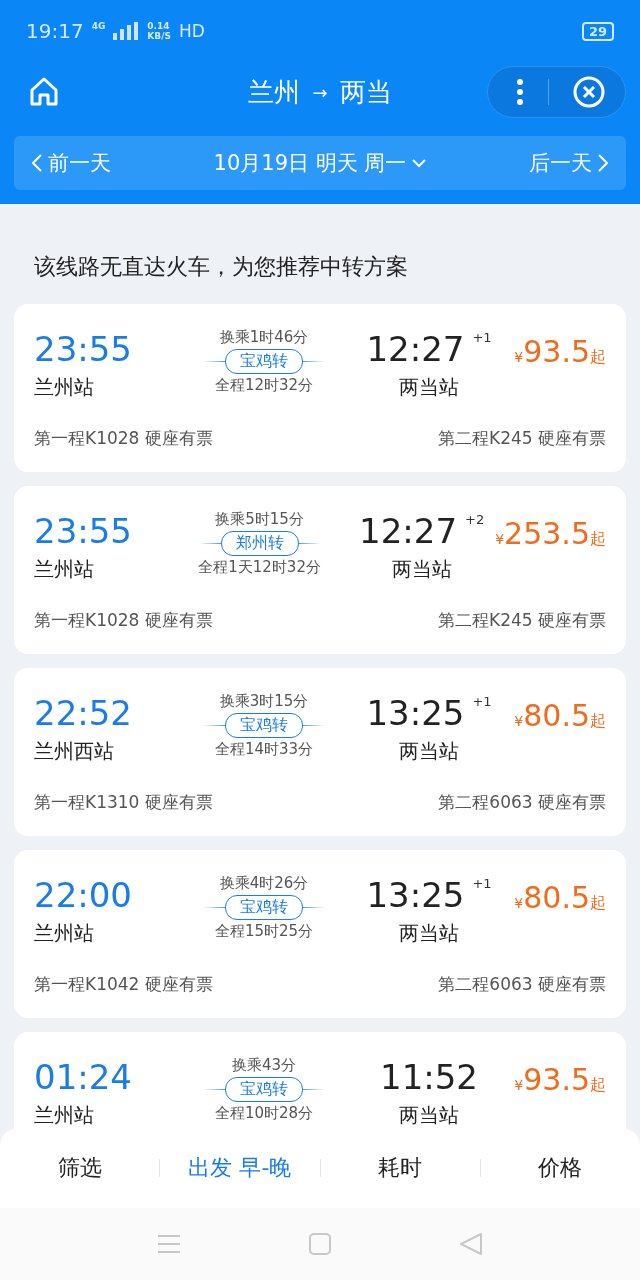  What do you see at coordinates (264, 701) in the screenshot?
I see `transfer-wait: 换乘3时15分` at bounding box center [264, 701].